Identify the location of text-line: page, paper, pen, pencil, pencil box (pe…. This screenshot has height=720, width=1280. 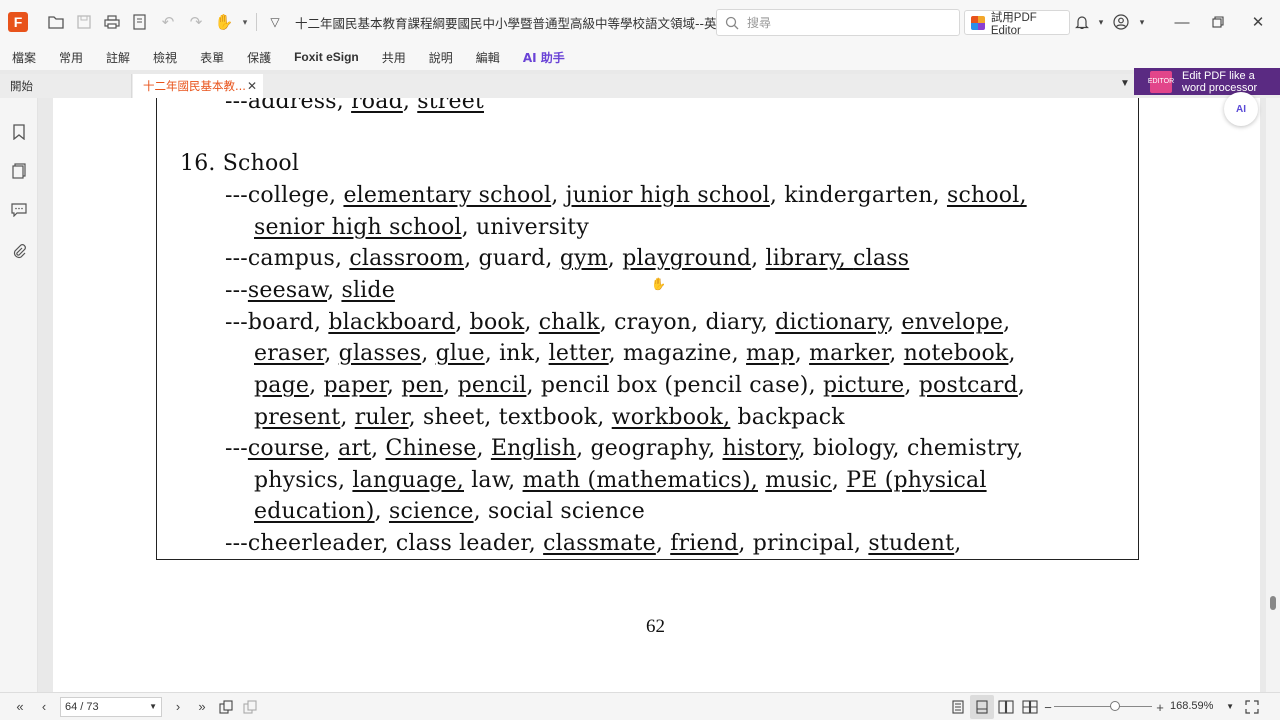
(640, 385).